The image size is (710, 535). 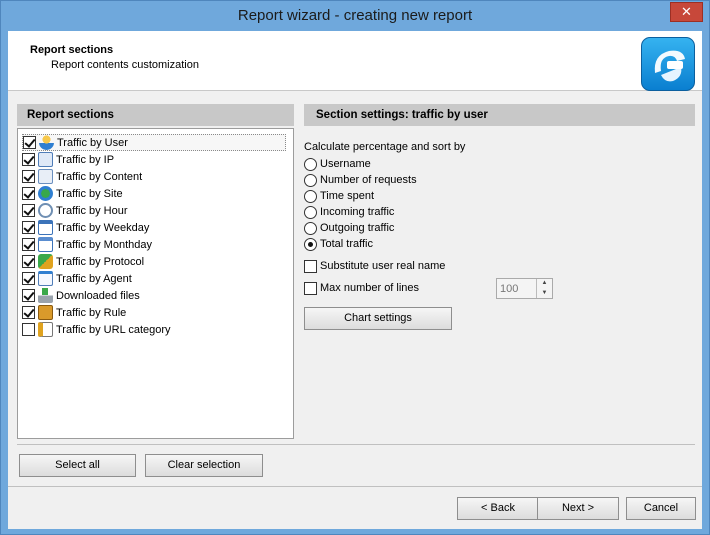 I want to click on window-agent-icon, so click(x=45, y=278).